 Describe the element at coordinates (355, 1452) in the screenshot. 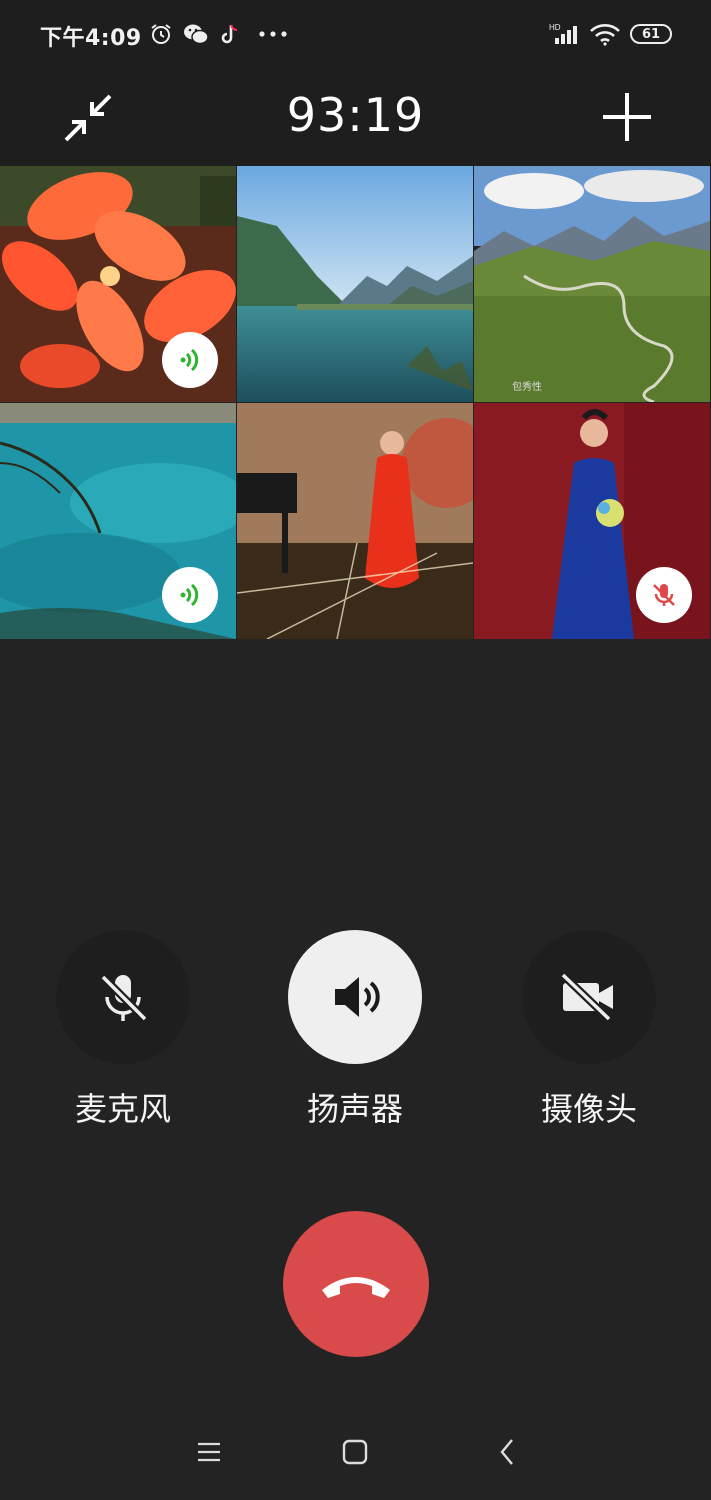

I see `home-icon` at that location.